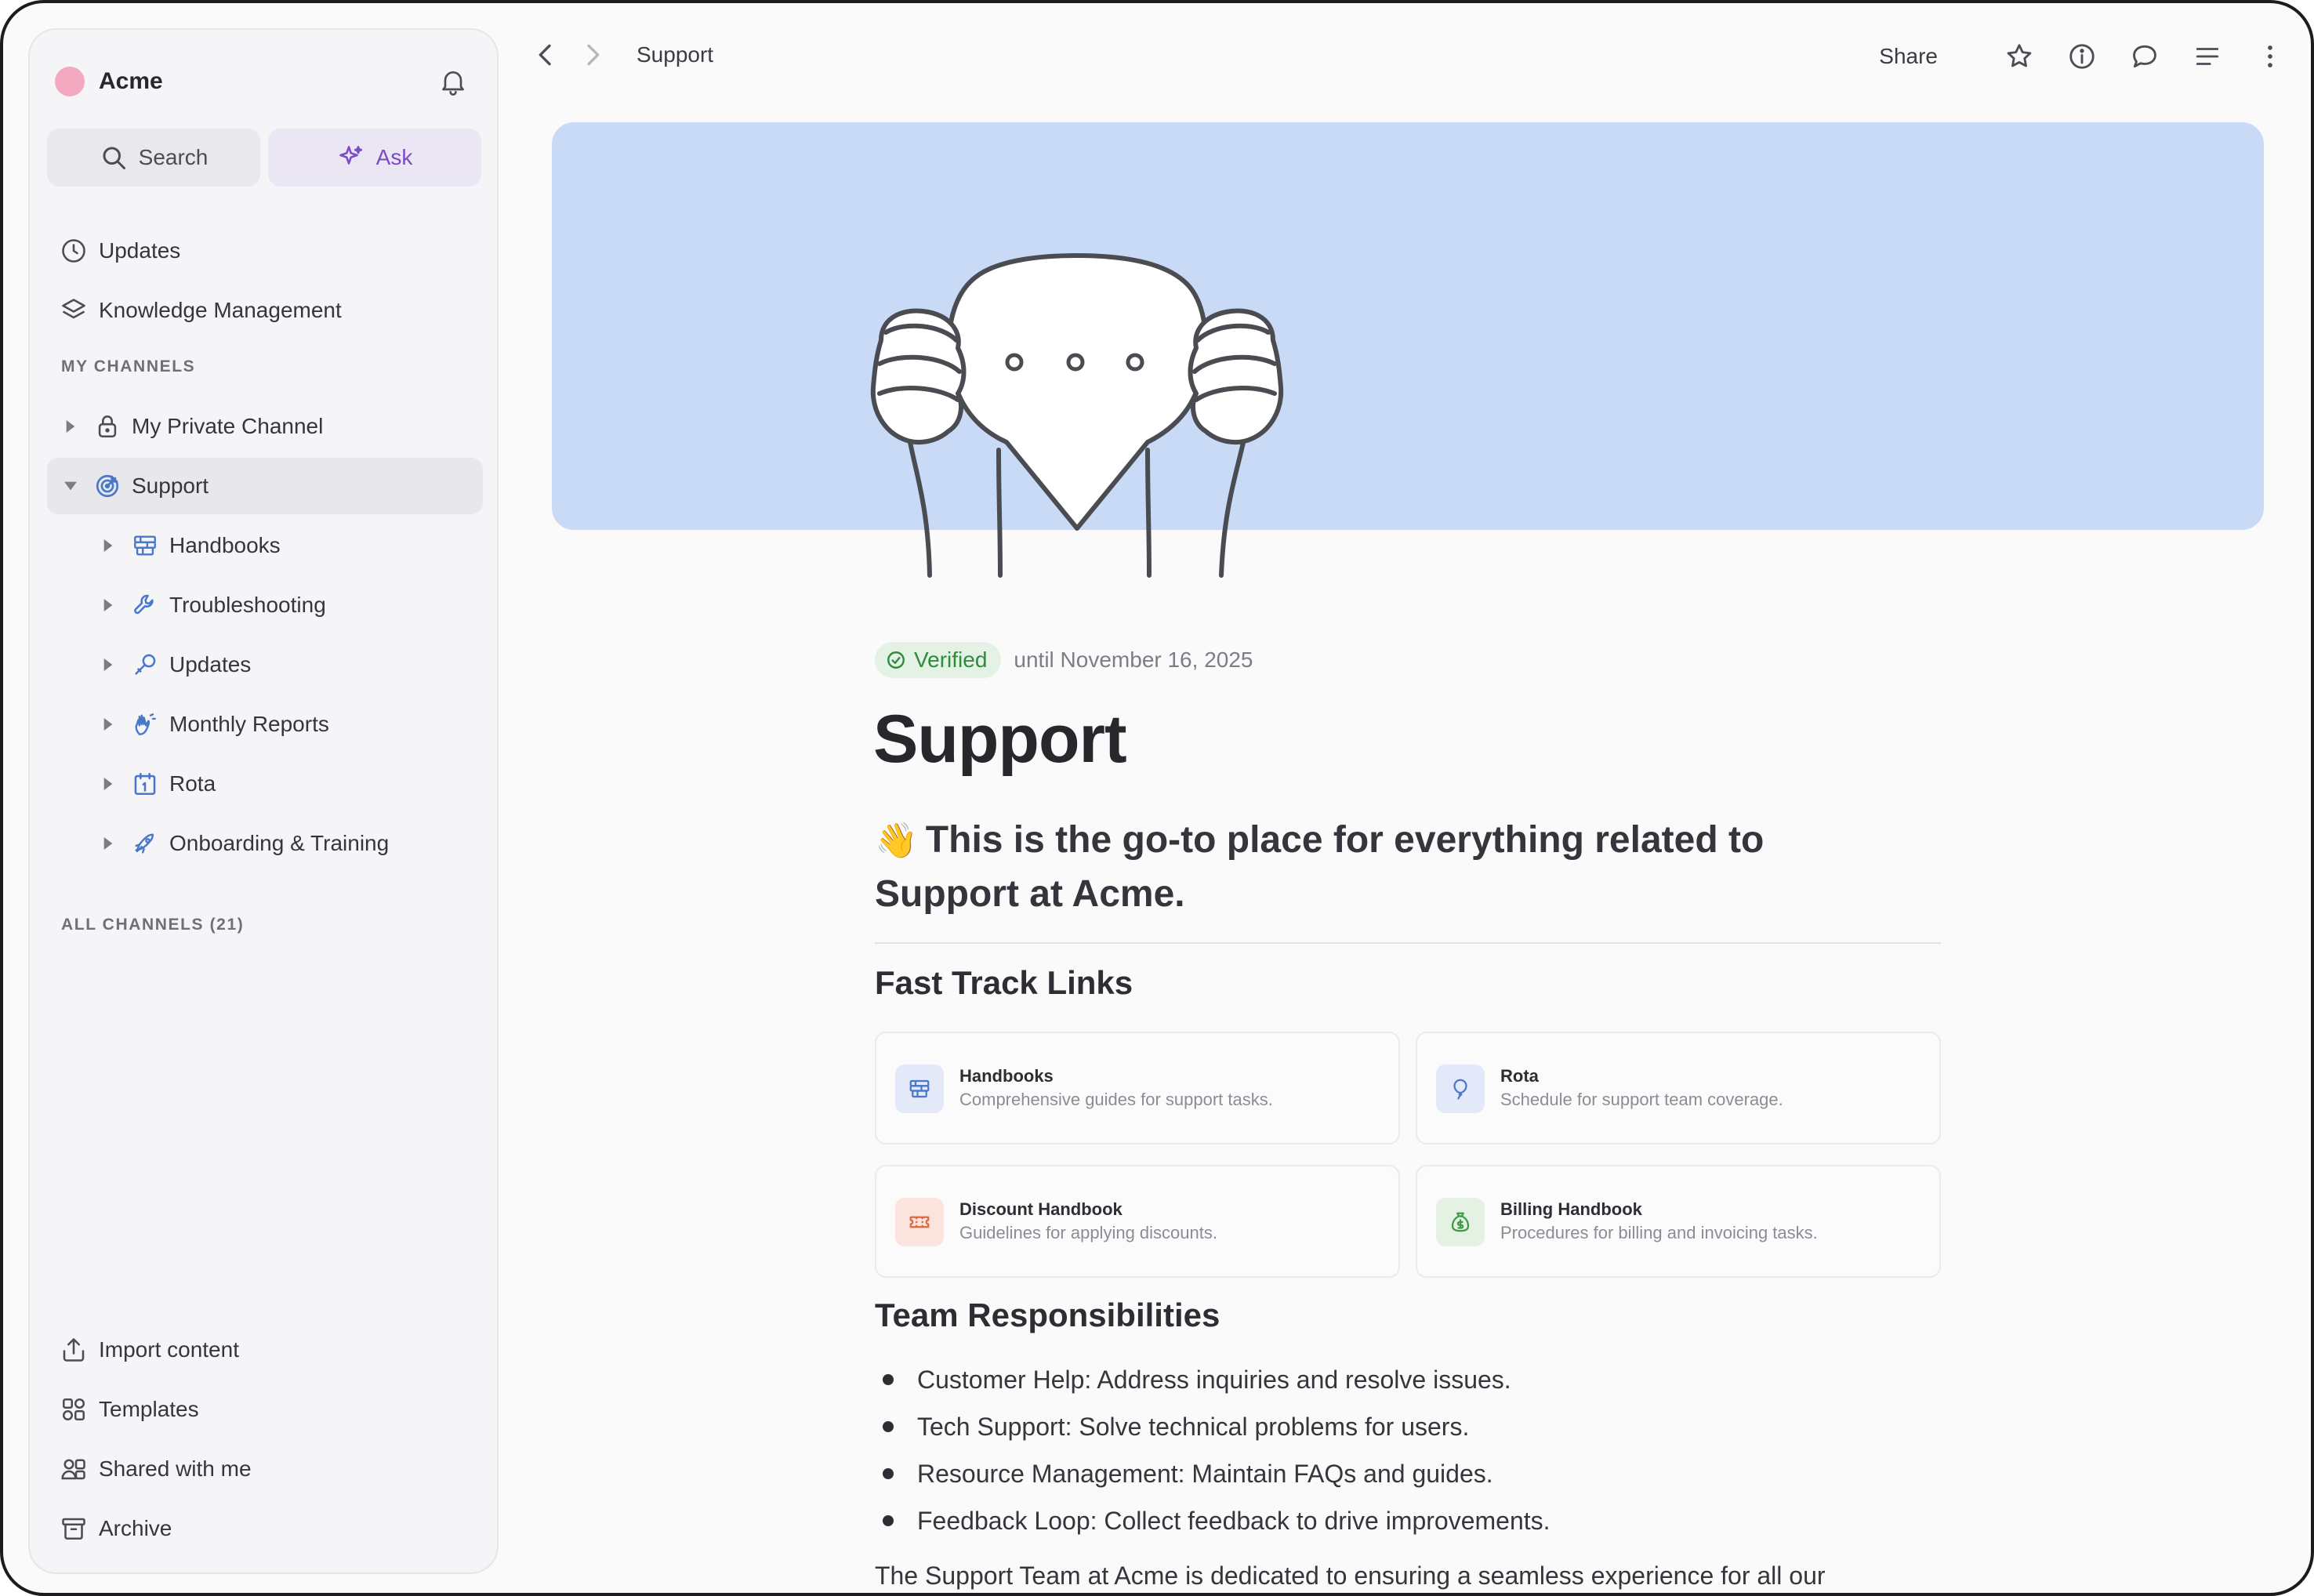 This screenshot has height=1596, width=2314. What do you see at coordinates (592, 57) in the screenshot?
I see `forward-arrow-icon` at bounding box center [592, 57].